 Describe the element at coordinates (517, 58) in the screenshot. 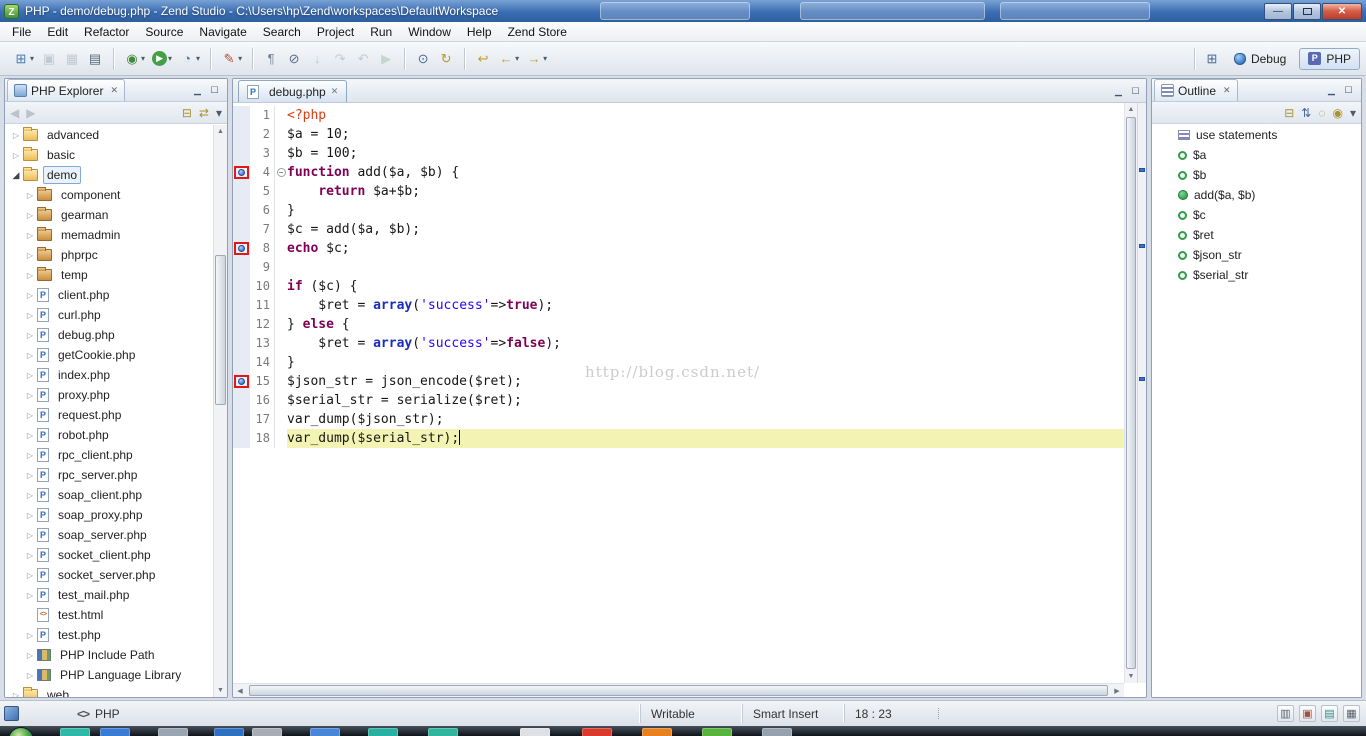

I see `back-history-dropdown-arrow: ▾` at that location.